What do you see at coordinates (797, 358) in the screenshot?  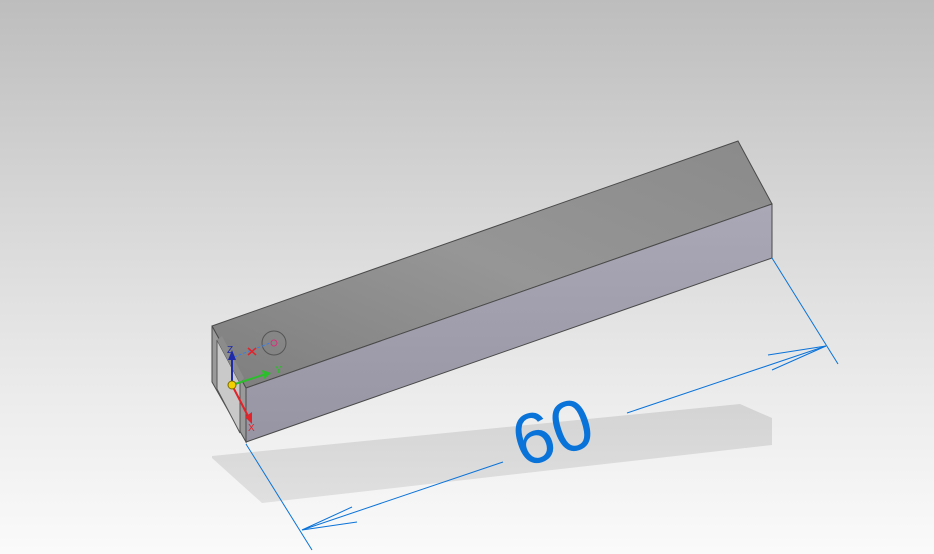 I see `dimension-arrow-right` at bounding box center [797, 358].